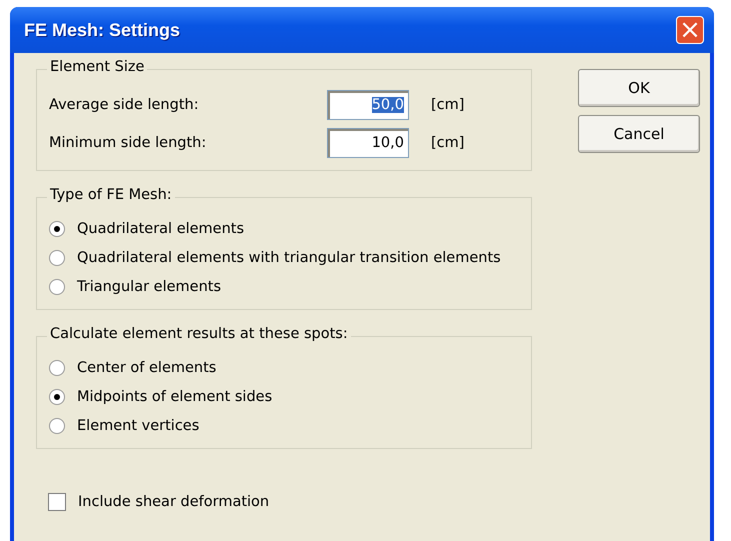 The width and height of the screenshot is (731, 541). I want to click on field-label: Minimum side length:, so click(128, 143).